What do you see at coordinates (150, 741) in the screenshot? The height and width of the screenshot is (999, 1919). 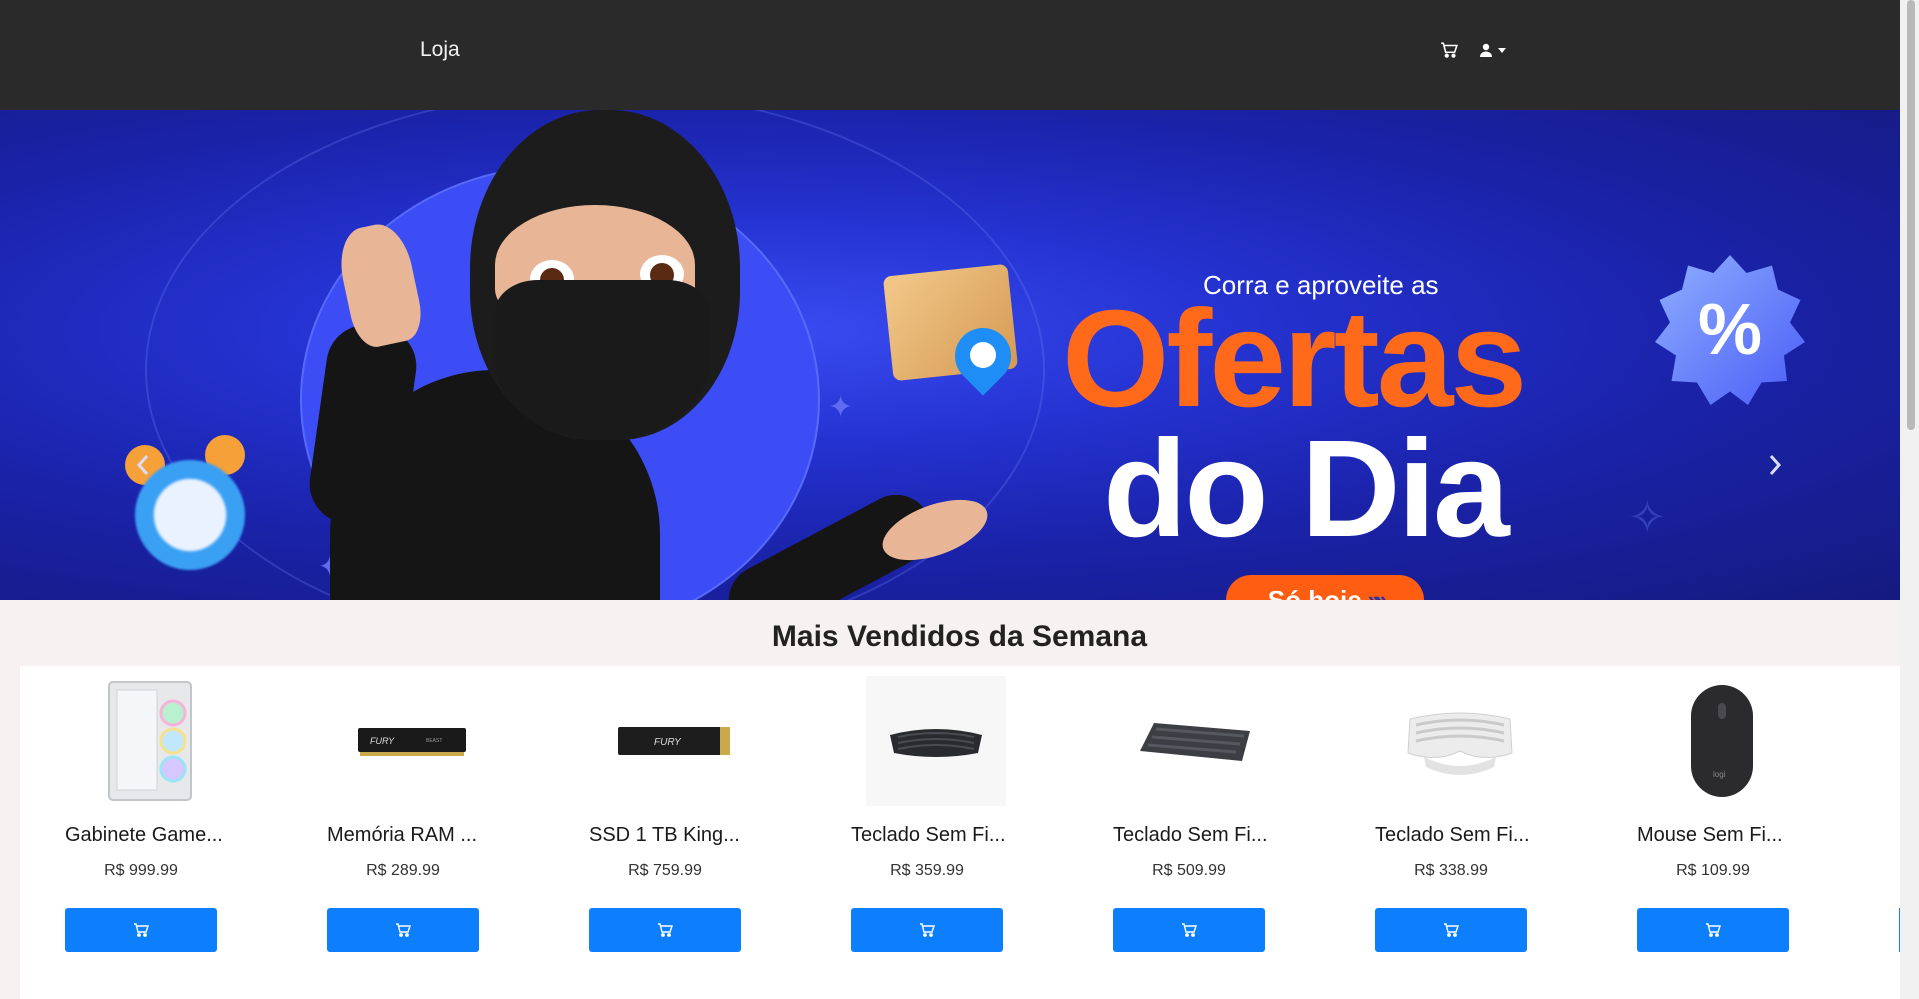 I see `pc-case-image` at bounding box center [150, 741].